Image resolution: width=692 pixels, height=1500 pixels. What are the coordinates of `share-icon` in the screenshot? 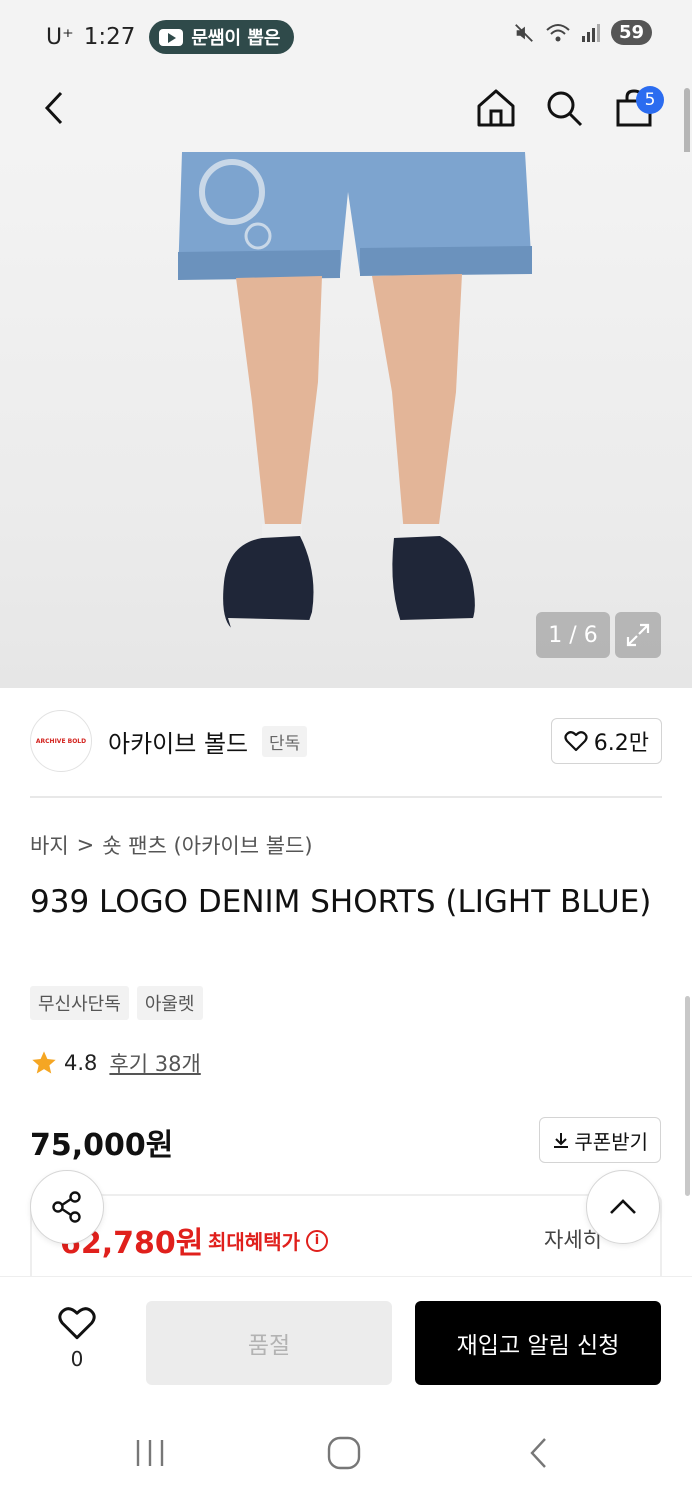 It's located at (66, 1207).